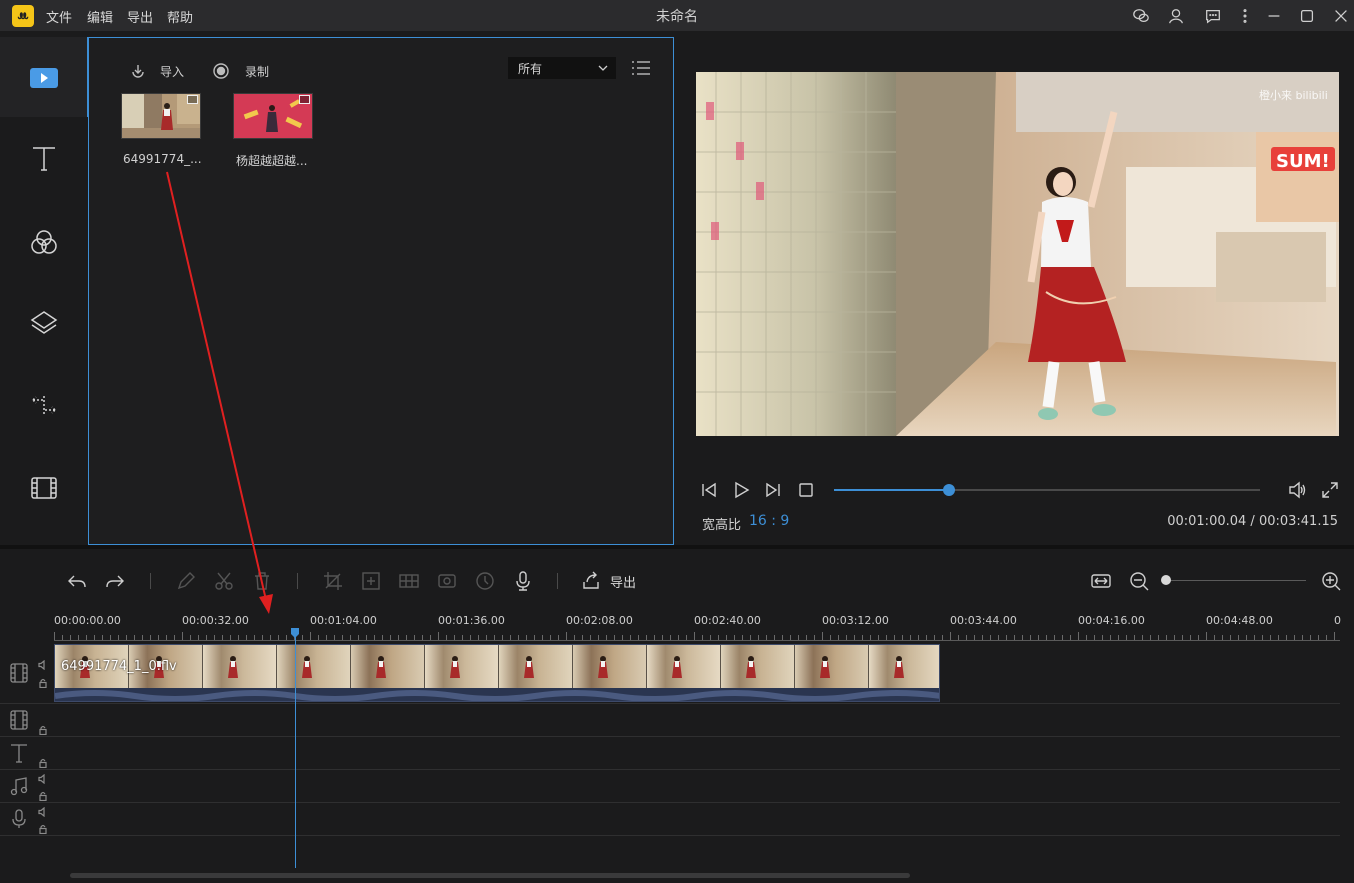 This screenshot has height=883, width=1354. What do you see at coordinates (773, 490) in the screenshot?
I see `next-frame-icon` at bounding box center [773, 490].